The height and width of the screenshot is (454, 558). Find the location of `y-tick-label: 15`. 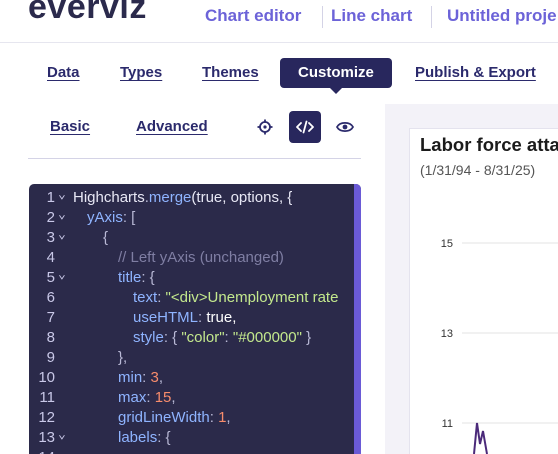

y-tick-label: 15 is located at coordinates (447, 244).